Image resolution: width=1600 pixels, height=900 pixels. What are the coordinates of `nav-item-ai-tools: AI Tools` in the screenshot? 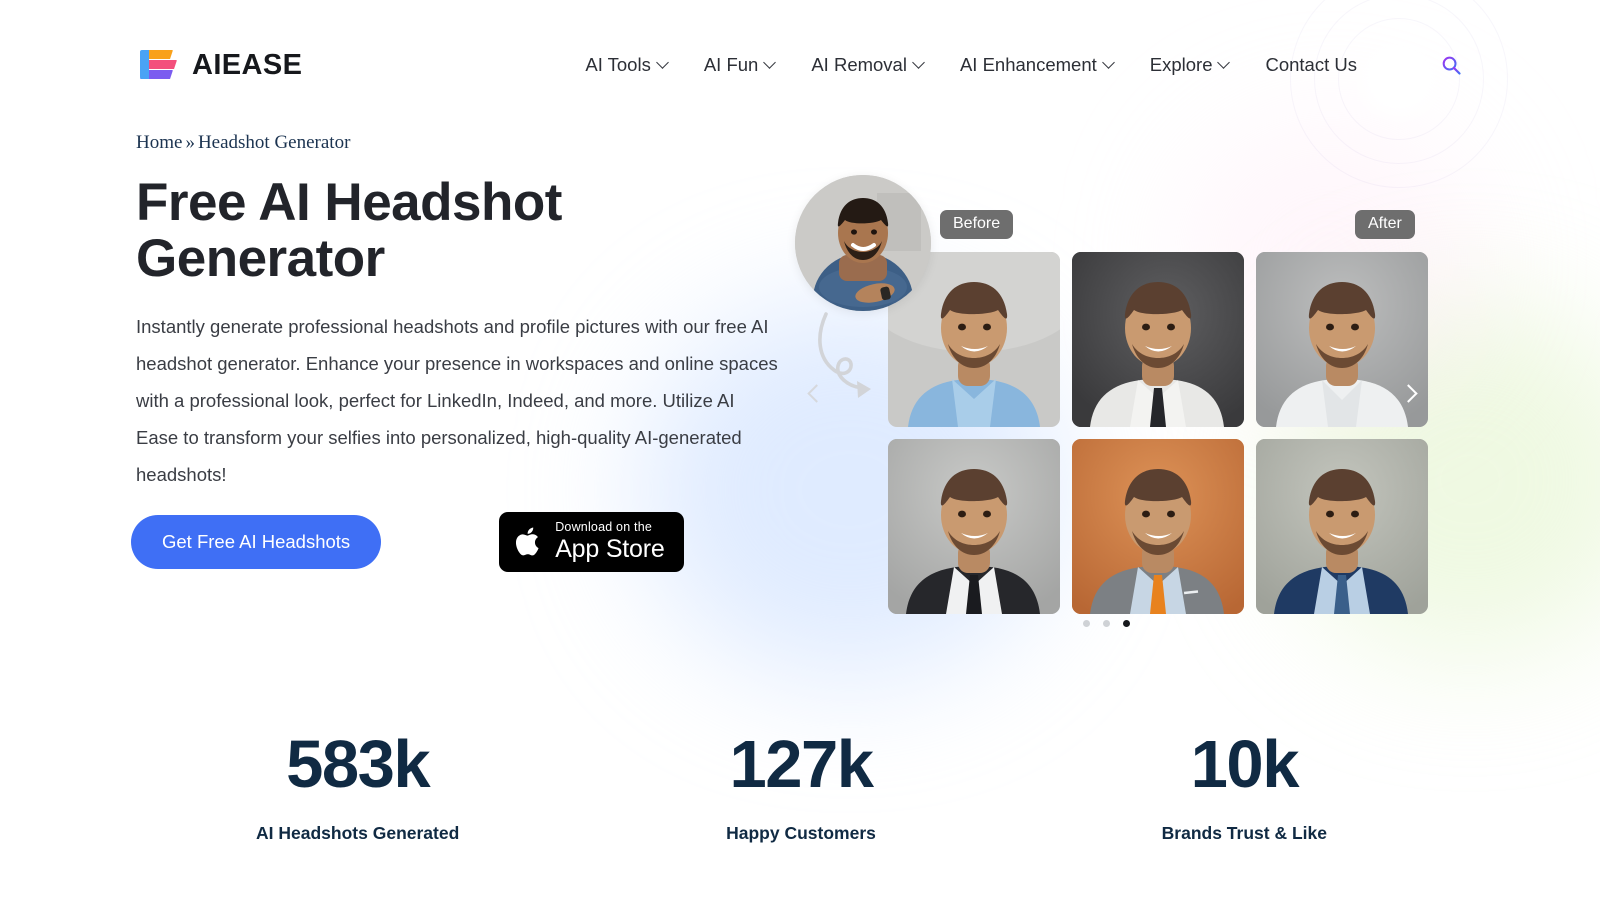 It's located at (627, 65).